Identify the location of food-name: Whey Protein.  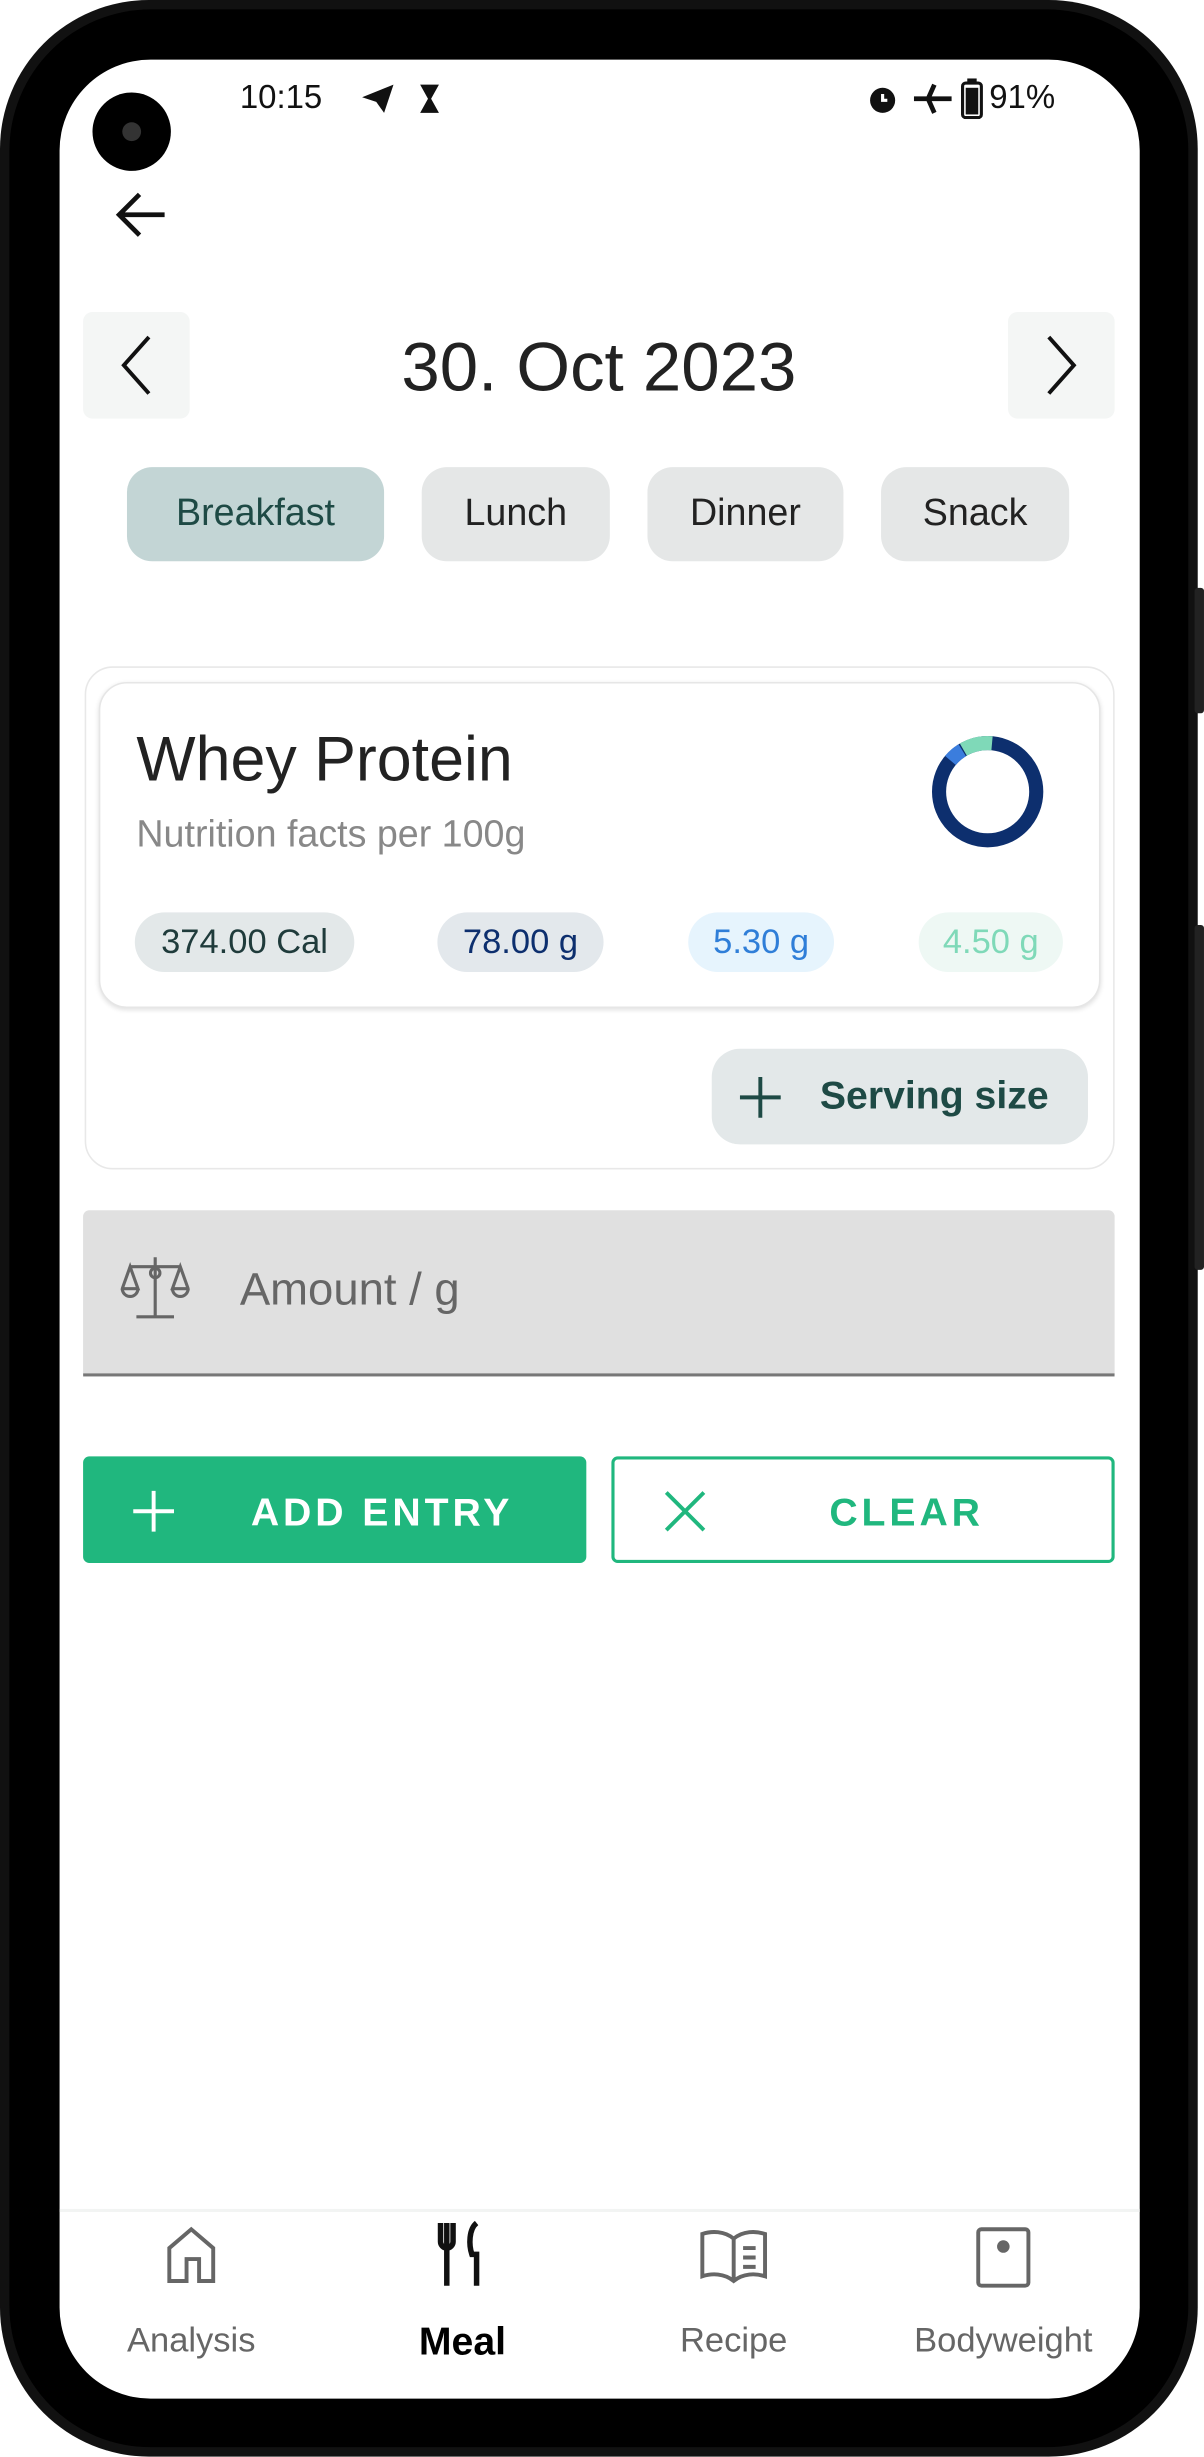
(324, 760).